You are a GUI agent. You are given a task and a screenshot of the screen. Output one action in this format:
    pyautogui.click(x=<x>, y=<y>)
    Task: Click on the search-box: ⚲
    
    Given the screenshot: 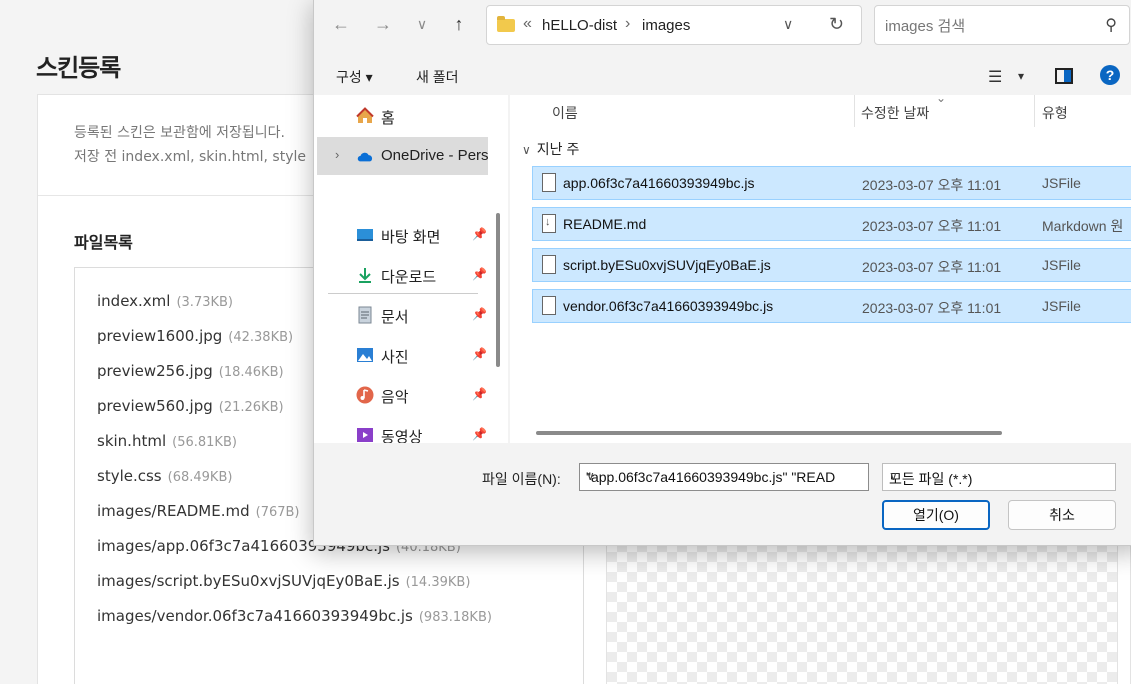 What is the action you would take?
    pyautogui.click(x=1002, y=25)
    